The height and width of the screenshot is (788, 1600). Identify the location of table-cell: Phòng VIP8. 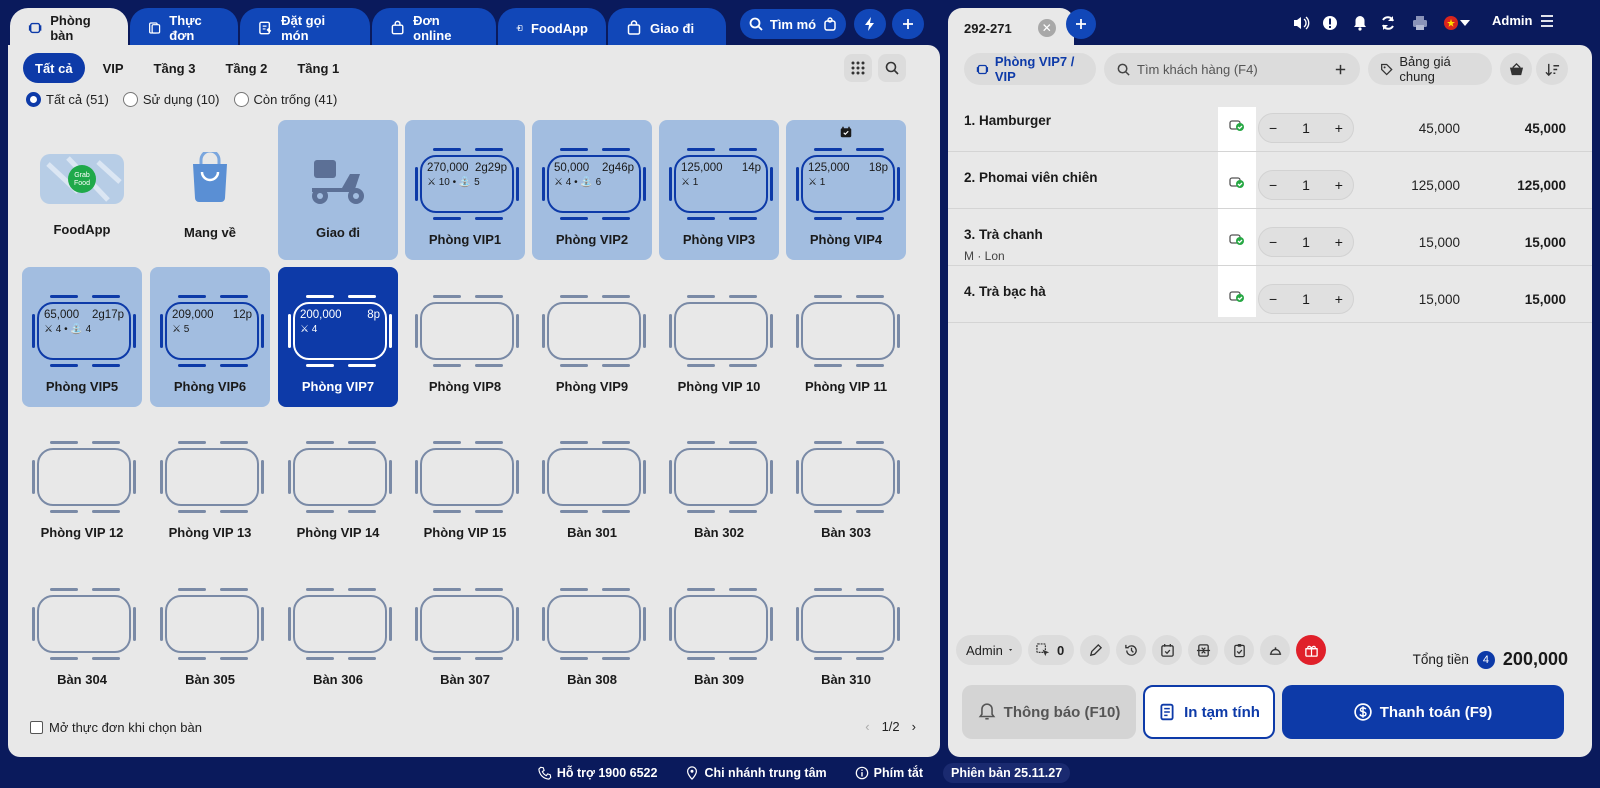
(465, 337).